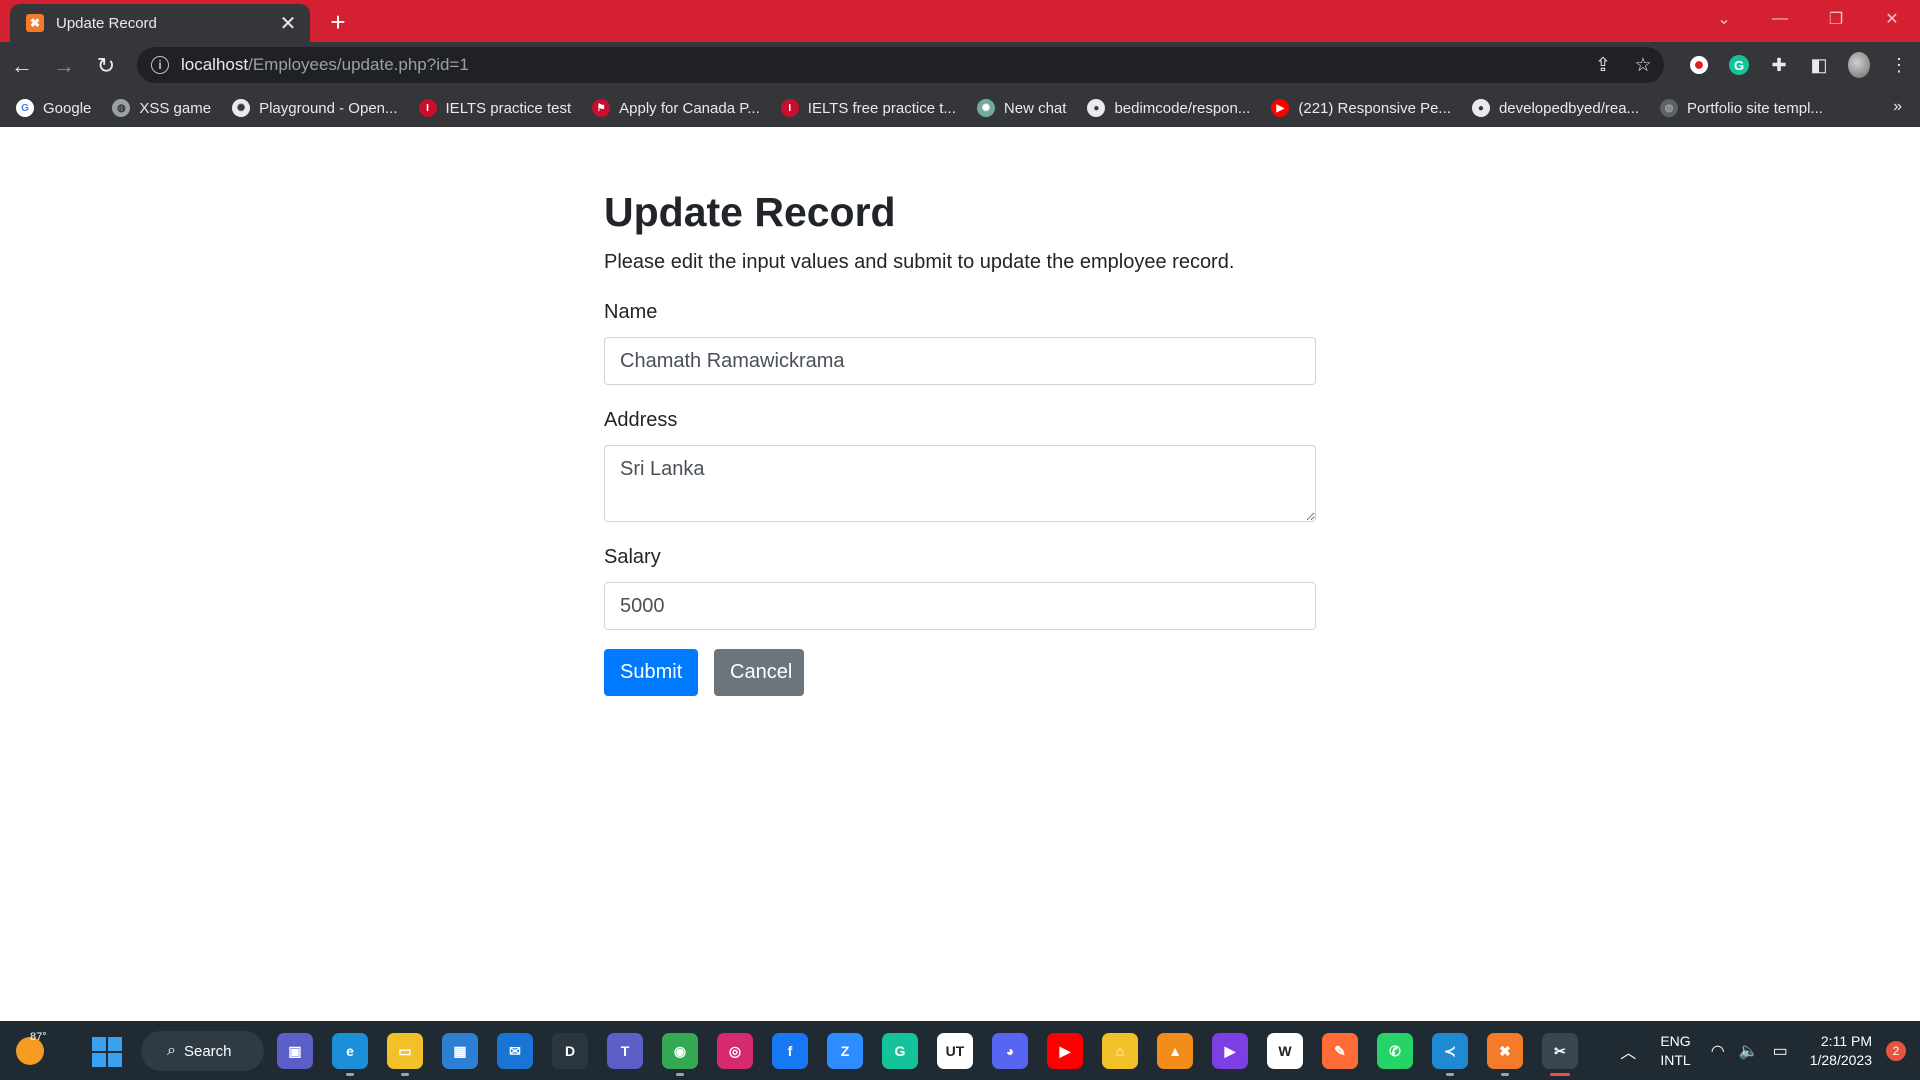 The width and height of the screenshot is (1920, 1080). What do you see at coordinates (515, 1051) in the screenshot?
I see `mail-icon: ✉` at bounding box center [515, 1051].